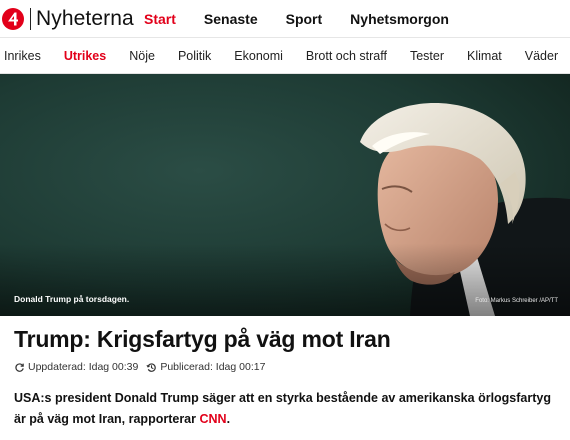 The width and height of the screenshot is (570, 440). What do you see at coordinates (213, 367) in the screenshot?
I see `published-text: Publicerad: Idag 00:17` at bounding box center [213, 367].